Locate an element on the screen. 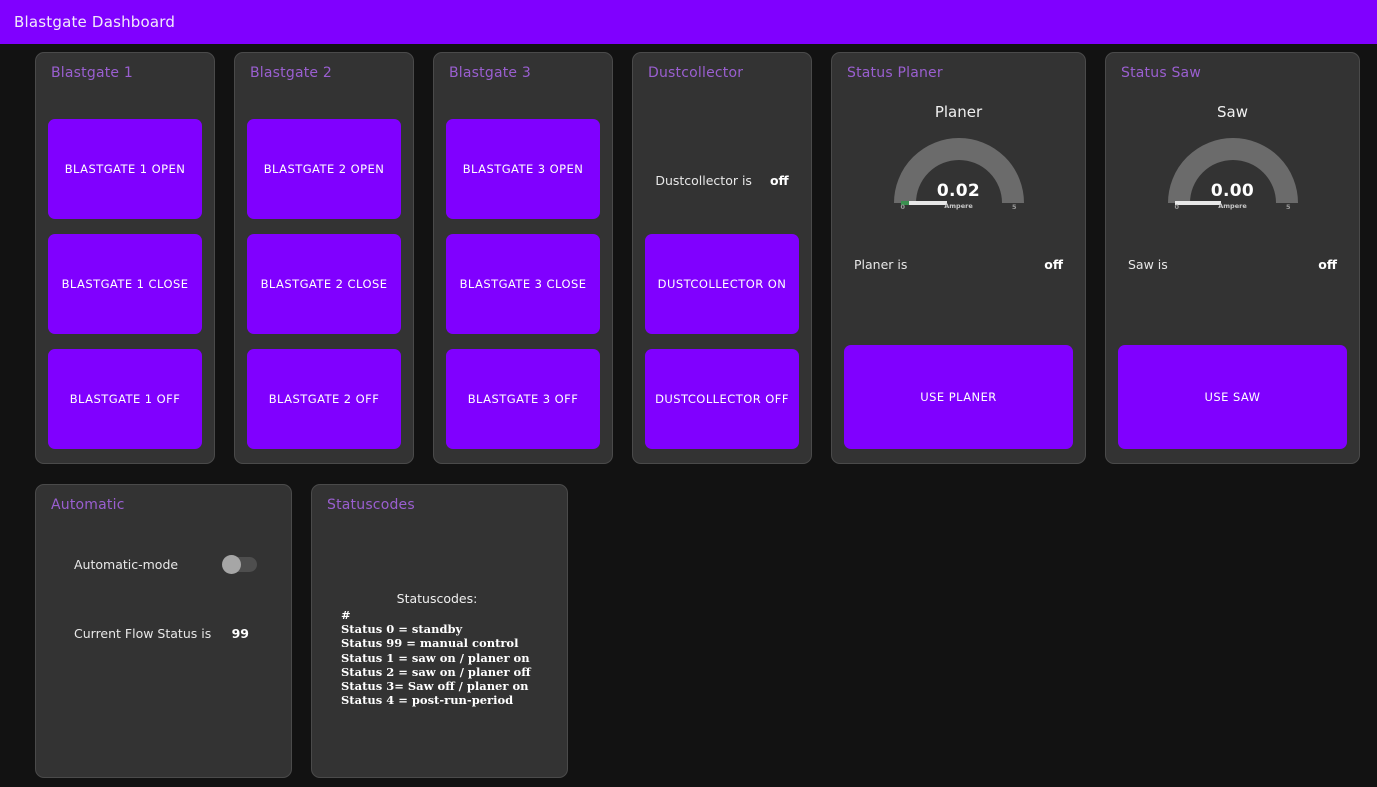  blastgate-1-open-button: BLASTGATE 1 OPEN is located at coordinates (125, 169).